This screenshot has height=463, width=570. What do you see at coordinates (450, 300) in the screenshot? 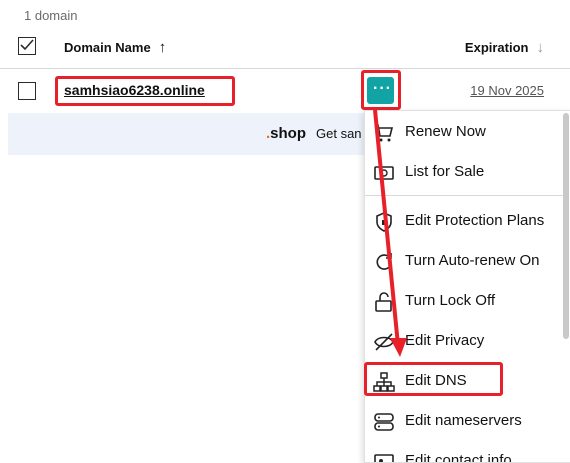
I see `menu-item-label: Turn Lock Off` at bounding box center [450, 300].